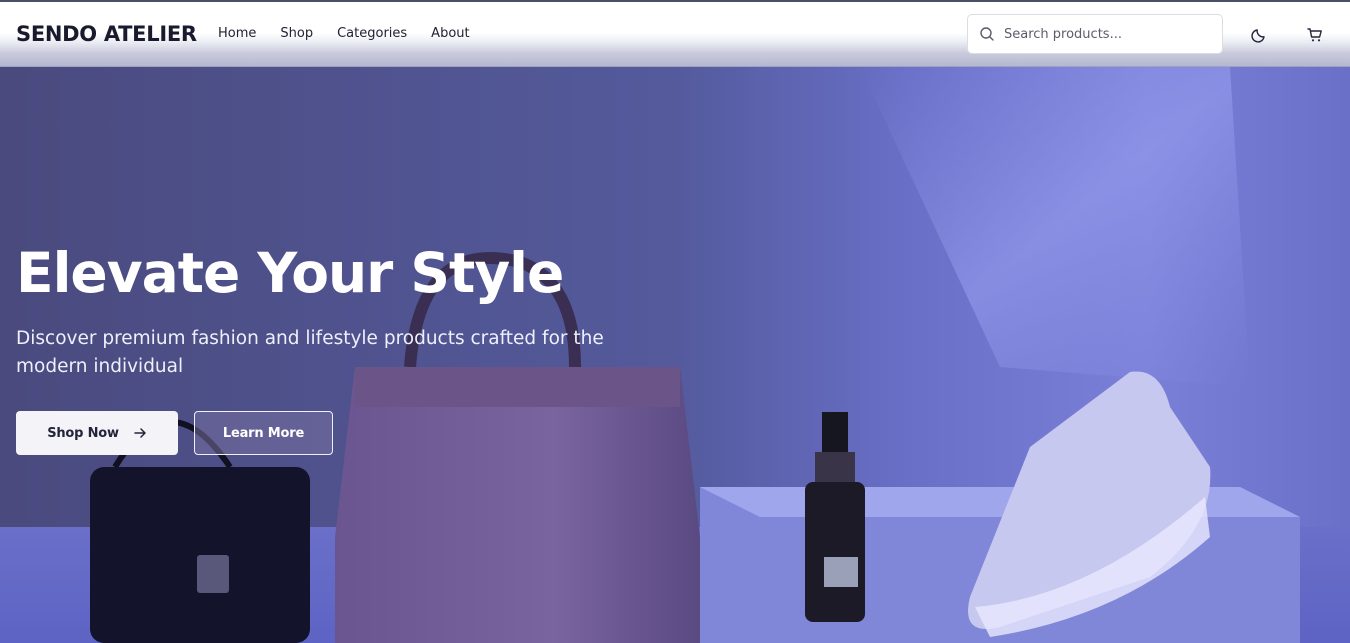 This screenshot has width=1350, height=643. What do you see at coordinates (296, 33) in the screenshot?
I see `nav-shop: Shop` at bounding box center [296, 33].